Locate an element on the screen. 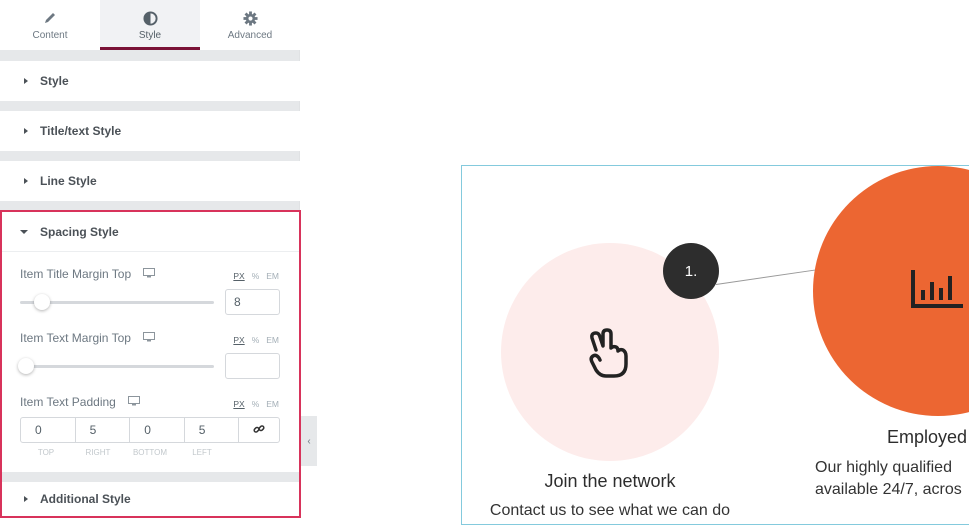 This screenshot has height=525, width=969. section-title-text-style-label: Title/text Style is located at coordinates (81, 131).